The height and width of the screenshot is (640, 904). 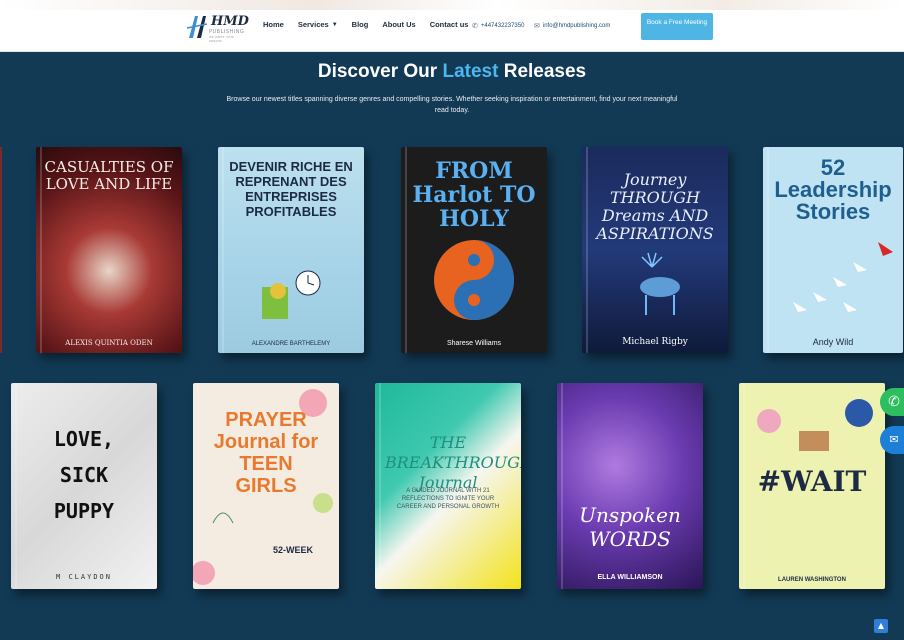 What do you see at coordinates (470, 71) in the screenshot?
I see `title-accent: Latest` at bounding box center [470, 71].